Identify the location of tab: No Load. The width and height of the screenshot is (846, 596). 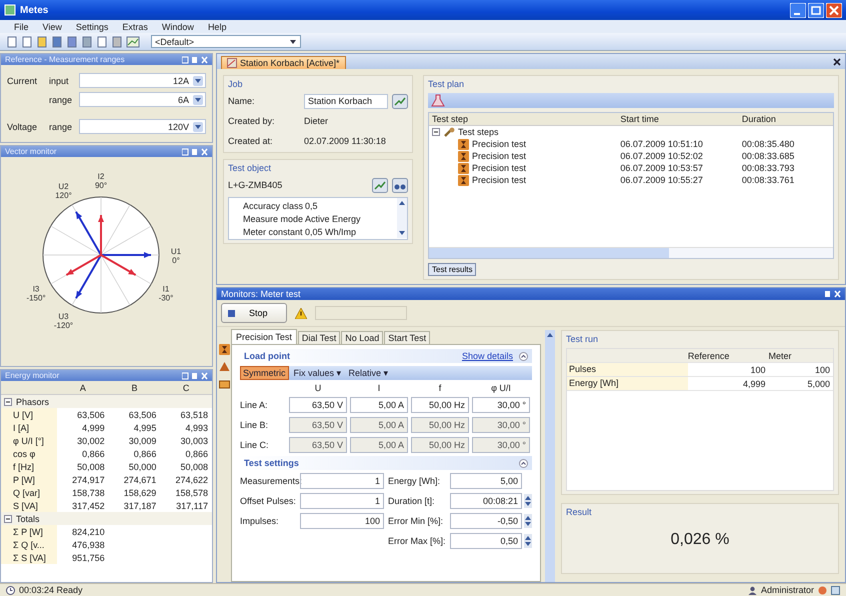
(362, 337).